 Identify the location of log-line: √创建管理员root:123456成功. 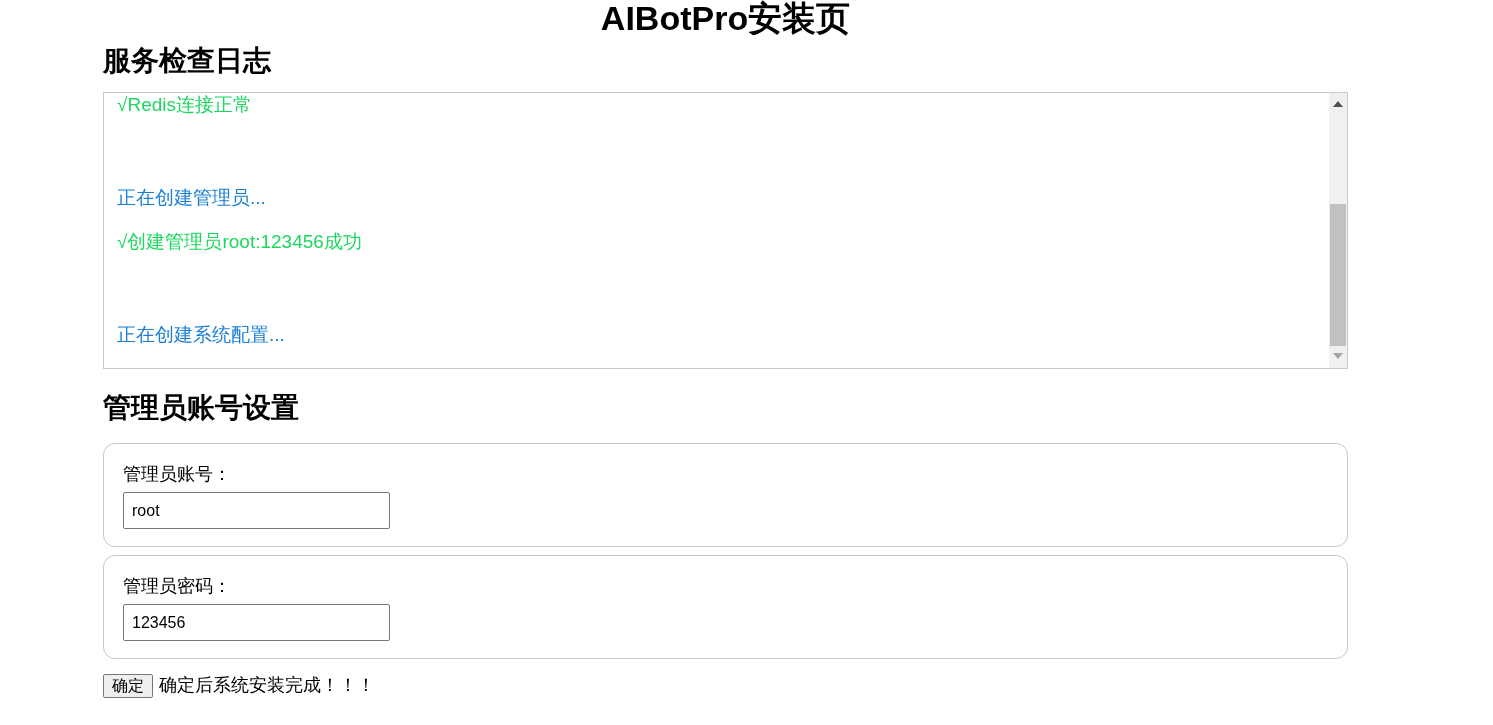
(239, 242).